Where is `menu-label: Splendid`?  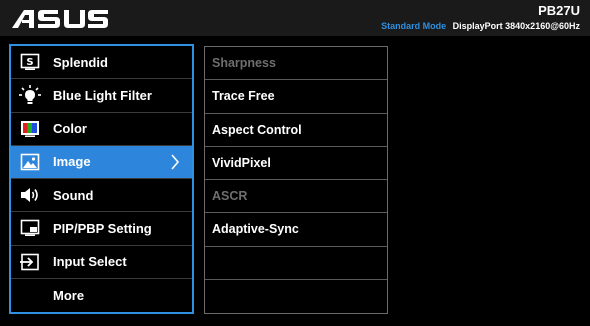 menu-label: Splendid is located at coordinates (80, 62).